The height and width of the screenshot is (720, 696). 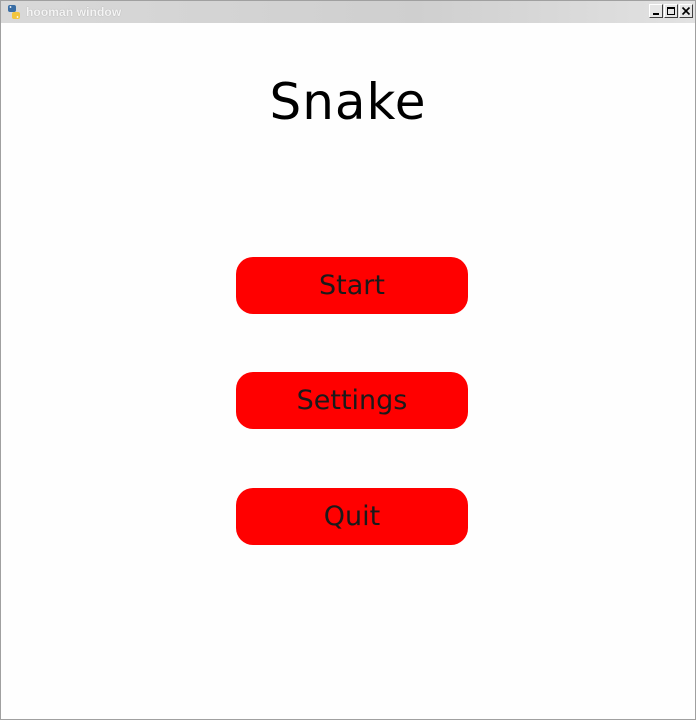 I want to click on python-icon, so click(x=14, y=12).